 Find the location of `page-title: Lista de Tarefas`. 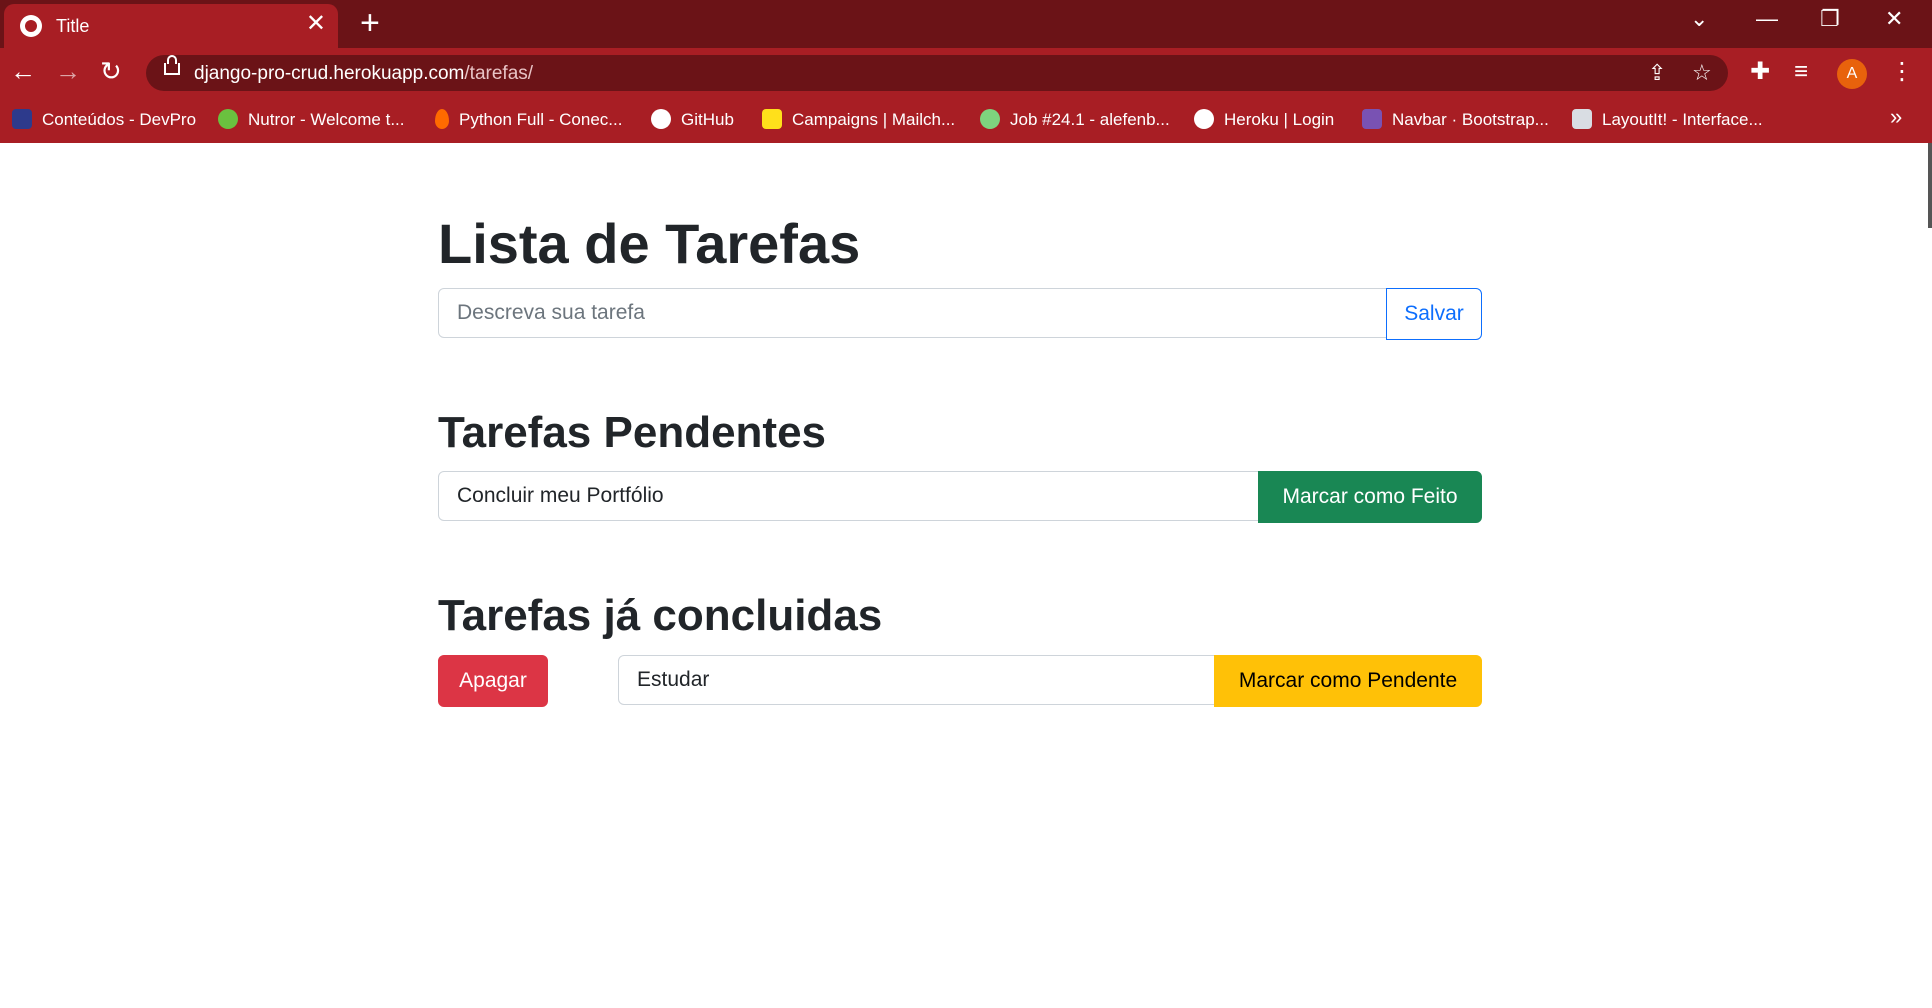

page-title: Lista de Tarefas is located at coordinates (649, 243).